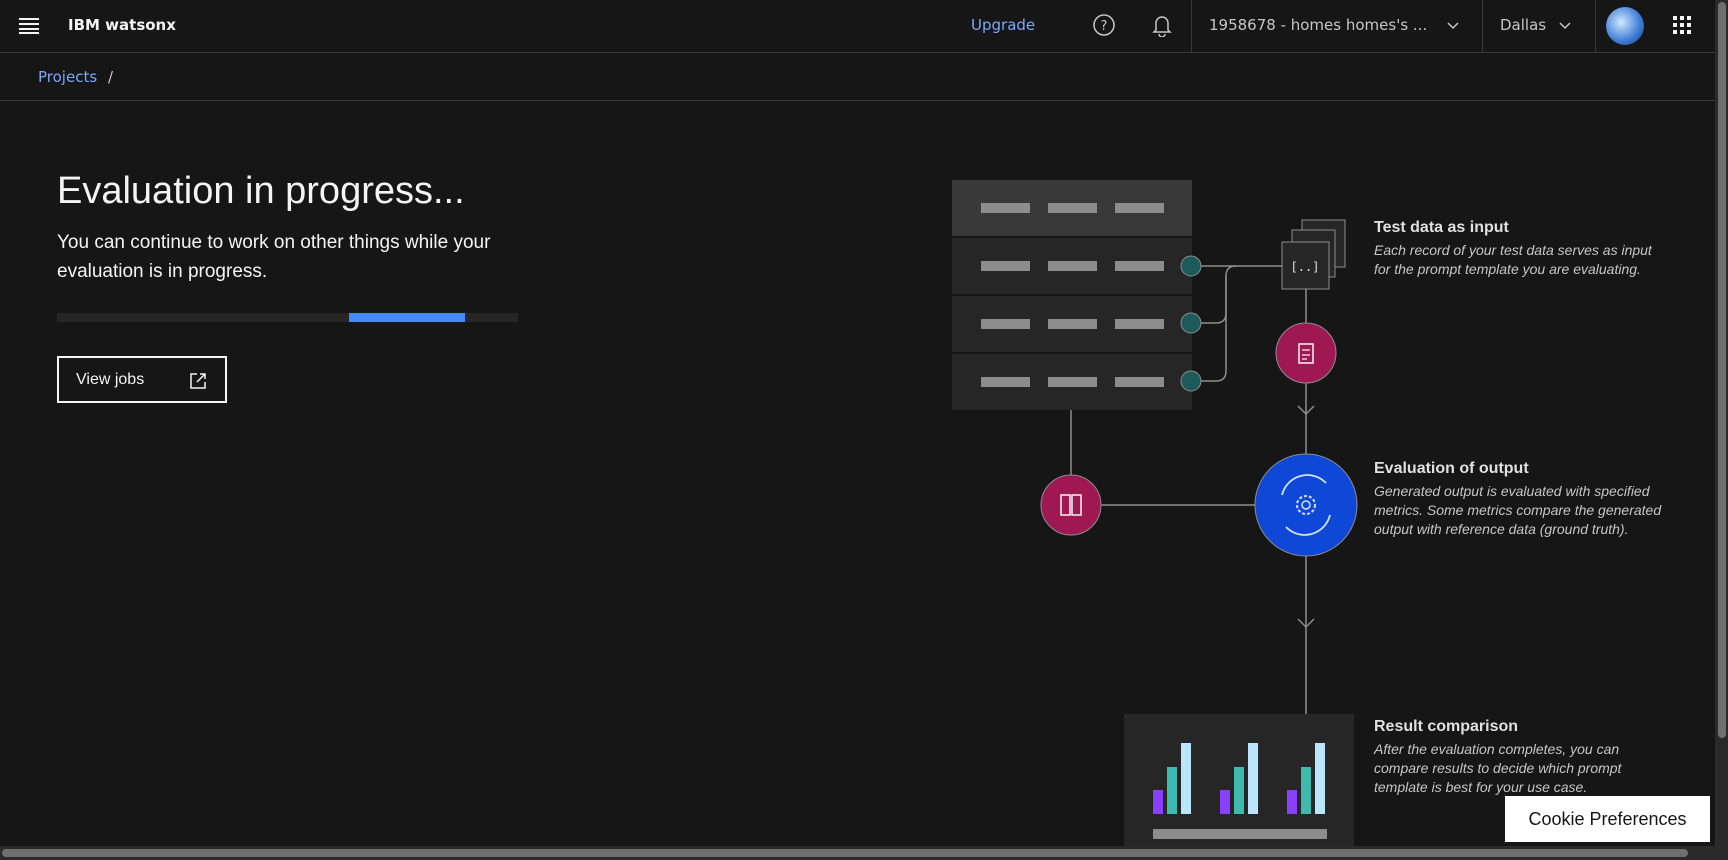 The height and width of the screenshot is (860, 1728). Describe the element at coordinates (1306, 505) in the screenshot. I see `evaluation-gear-icon` at that location.